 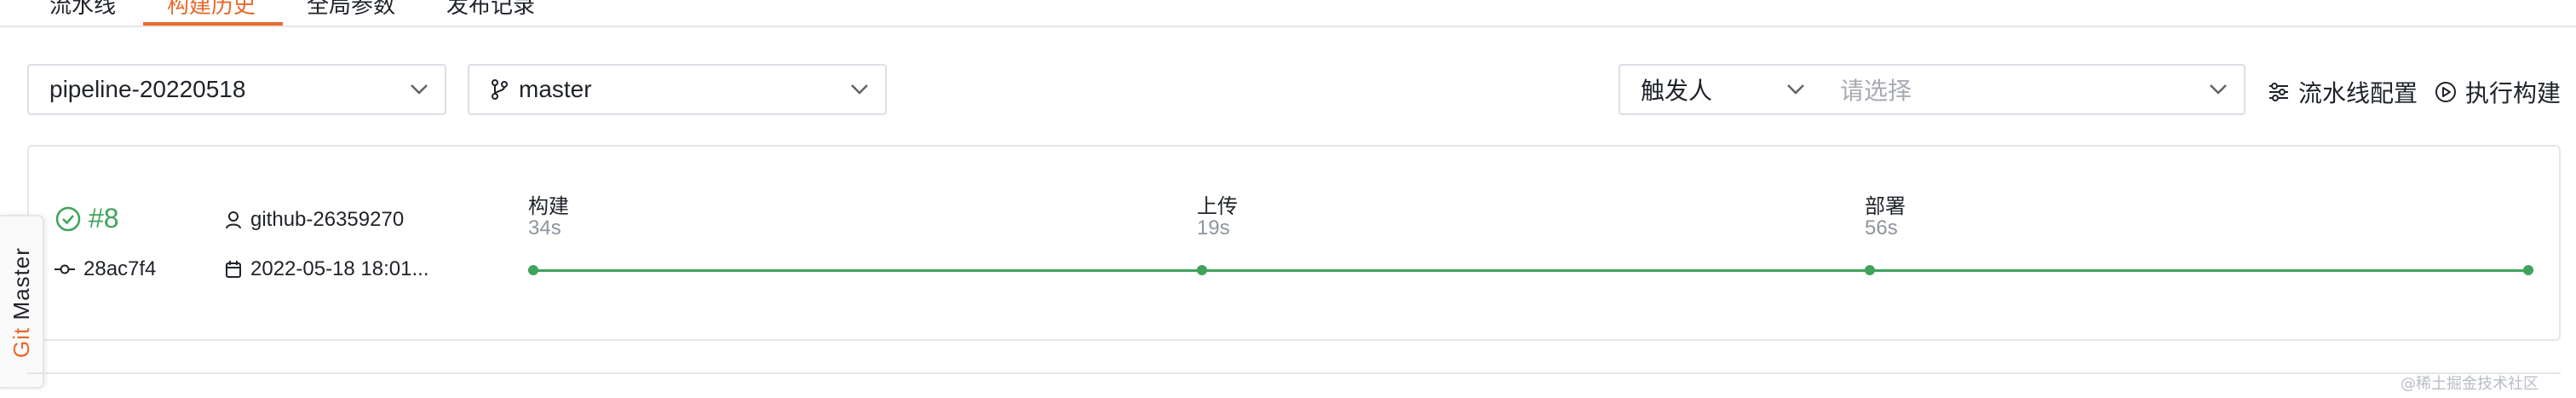 What do you see at coordinates (1218, 206) in the screenshot?
I see `stage-name: 上传` at bounding box center [1218, 206].